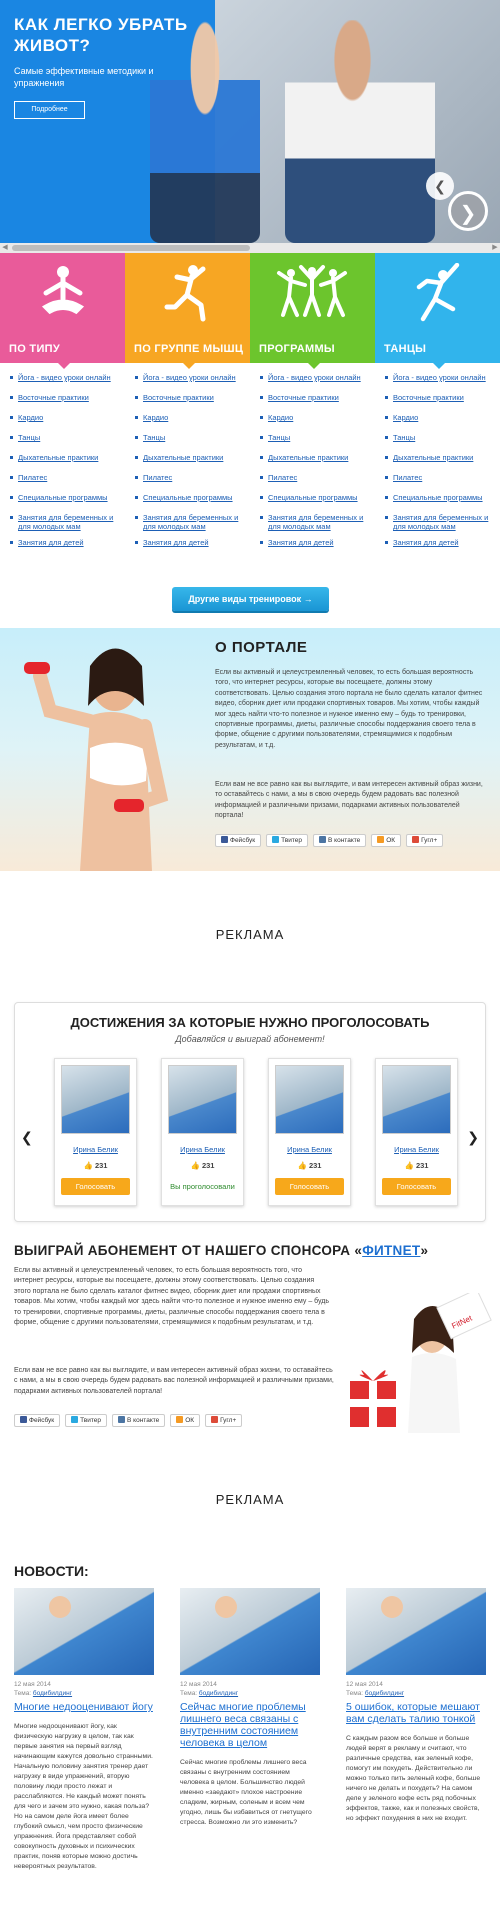 This screenshot has width=500, height=1929. Describe the element at coordinates (131, 248) in the screenshot. I see `scrollbar-thumb` at that location.